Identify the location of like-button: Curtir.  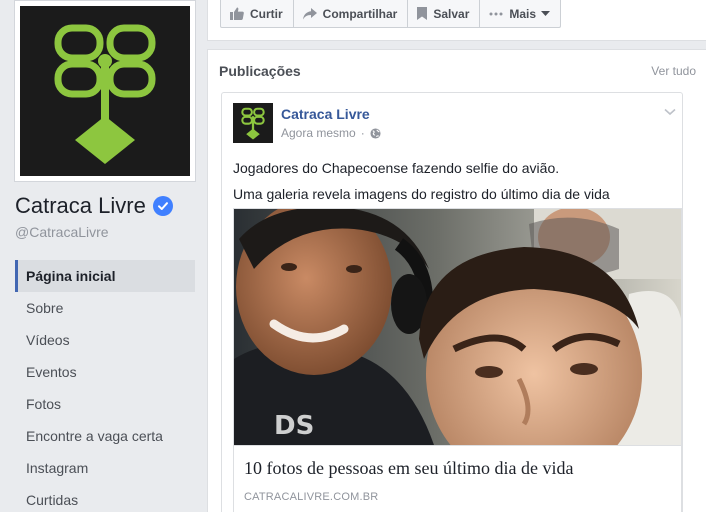
(257, 13).